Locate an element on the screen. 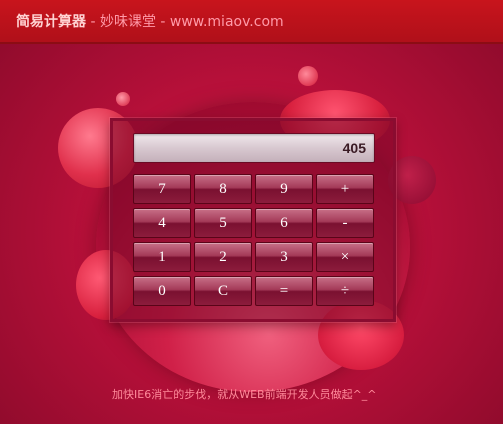 This screenshot has height=424, width=503. key-4-button: 4 is located at coordinates (162, 223).